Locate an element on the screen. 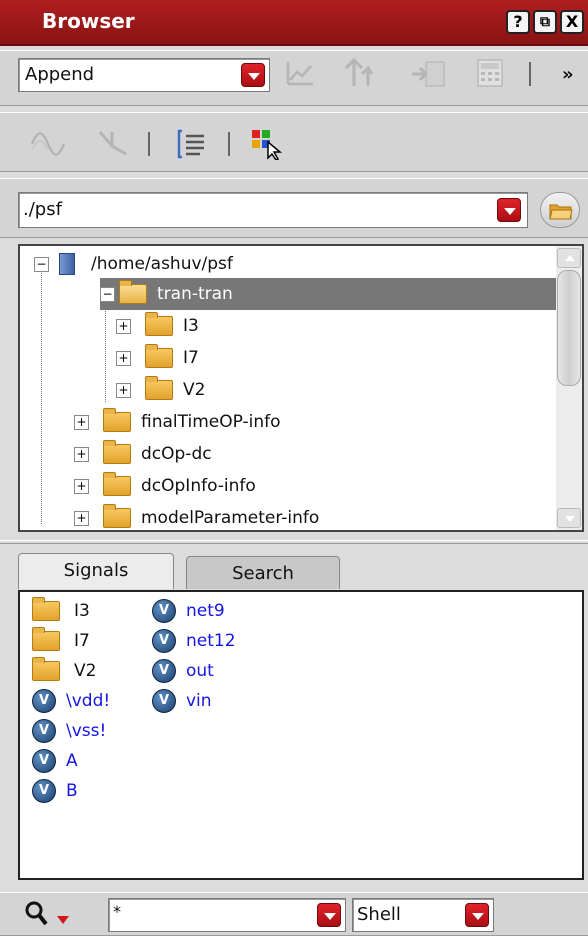 Image resolution: width=588 pixels, height=936 pixels. signals-column-2: Vnet9 Vnet12 Vout Vvin is located at coordinates (194, 656).